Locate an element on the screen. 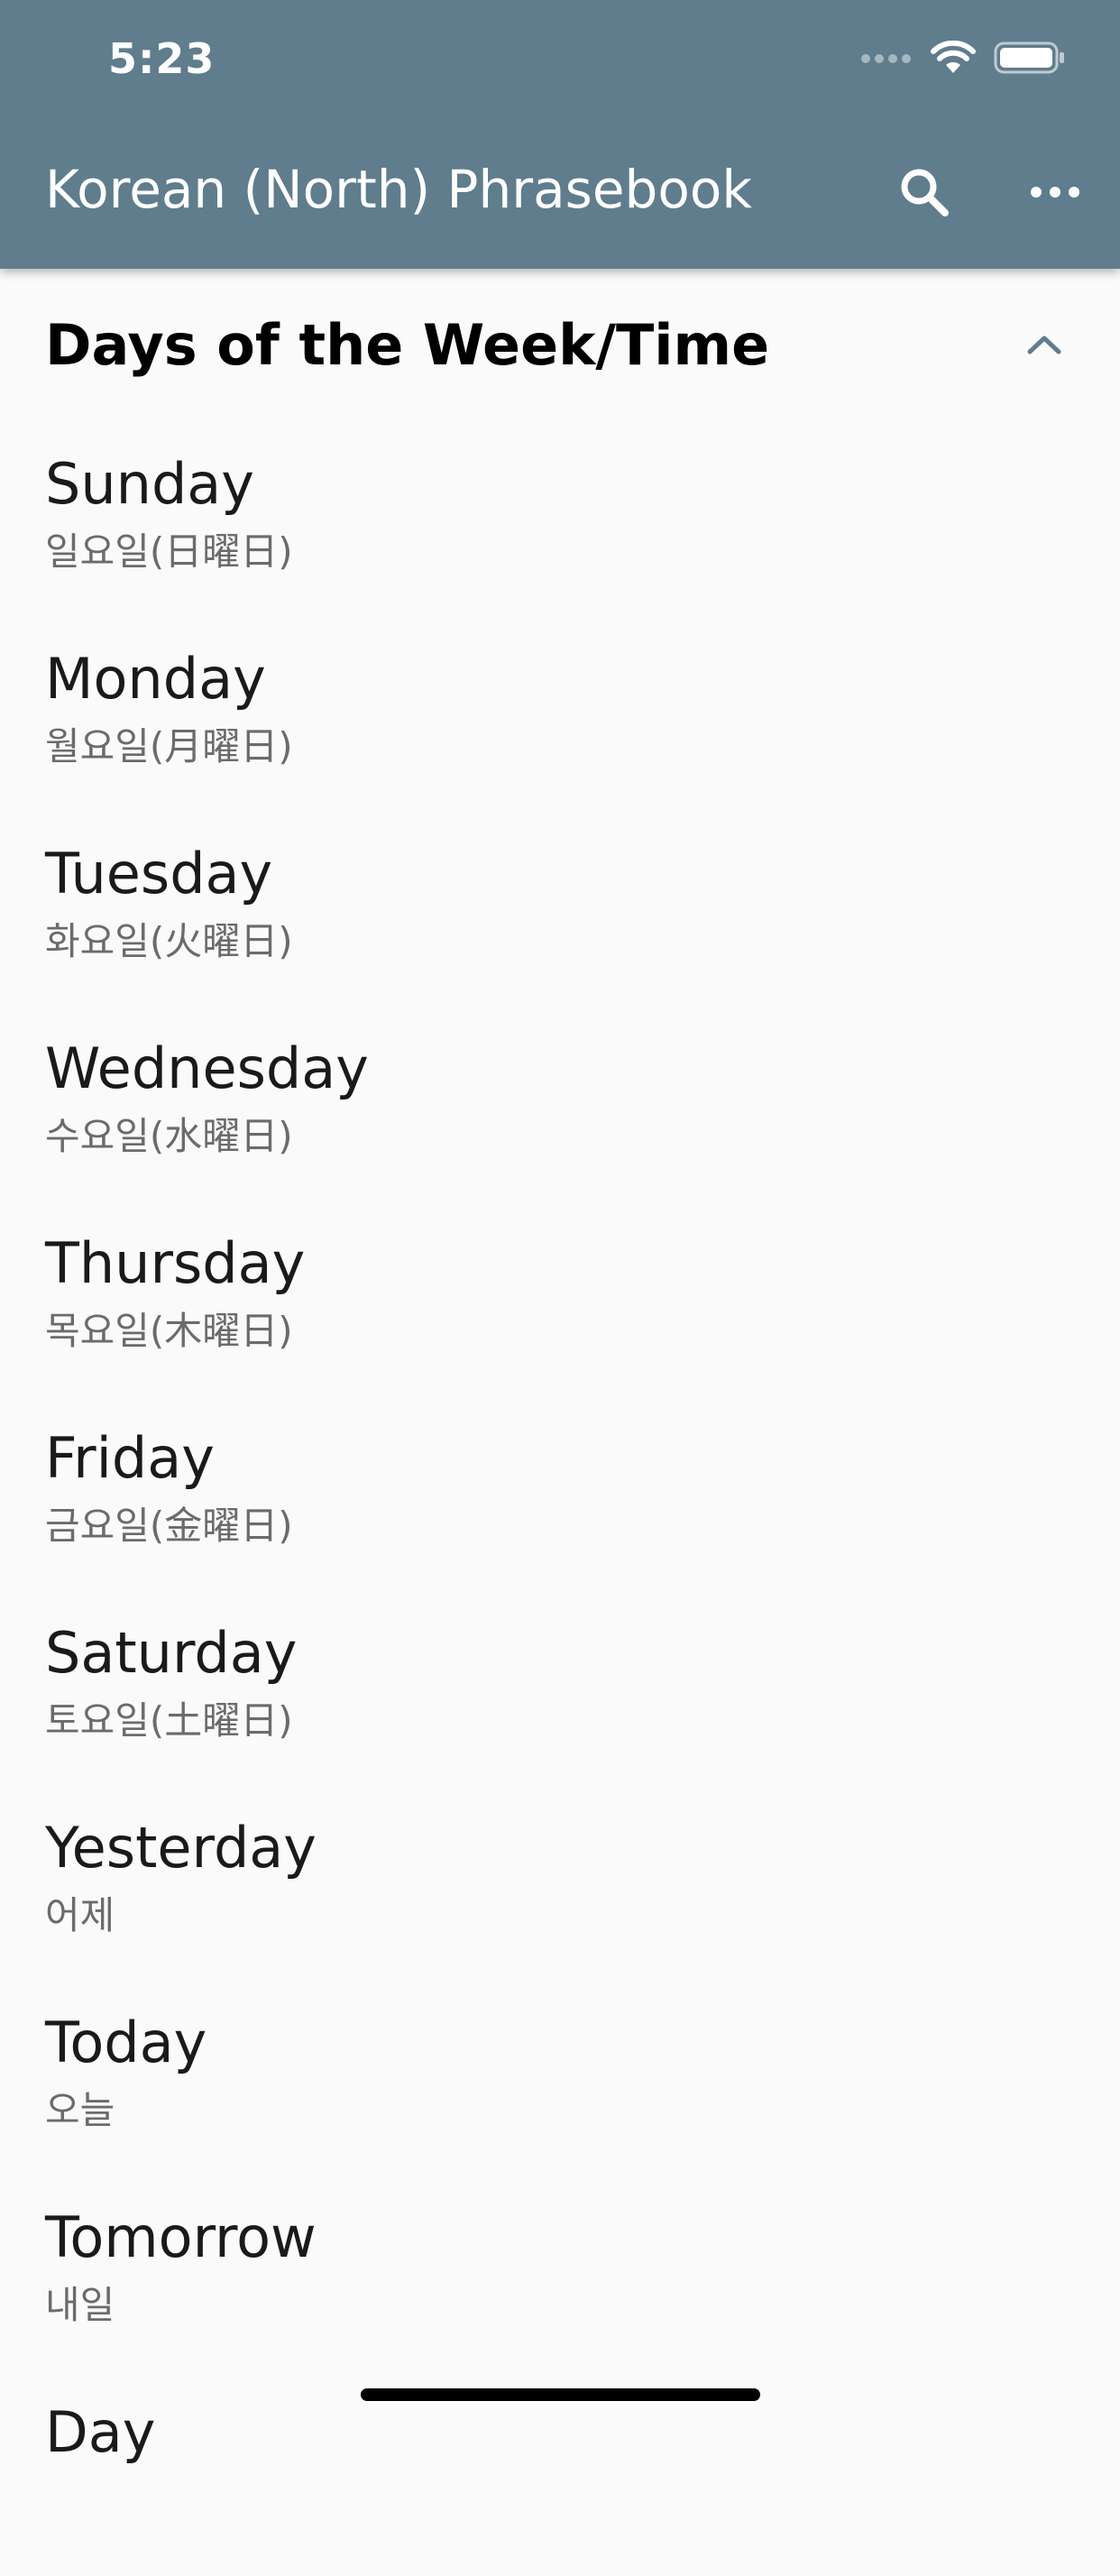 The width and height of the screenshot is (1120, 2576). app-title: Korean (North) Phrasebook is located at coordinates (399, 189).